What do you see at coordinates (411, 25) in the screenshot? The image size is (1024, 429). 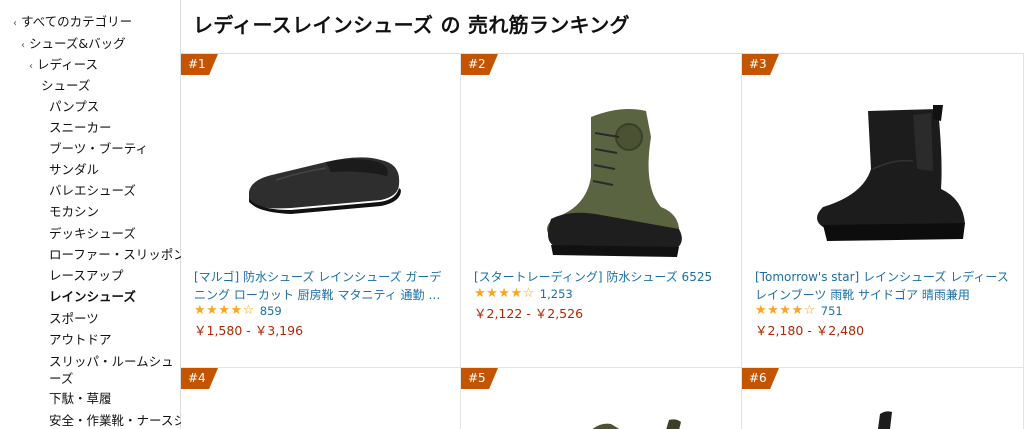 I see `page-title: レディースレインシューズ の 売れ筋ランキング` at bounding box center [411, 25].